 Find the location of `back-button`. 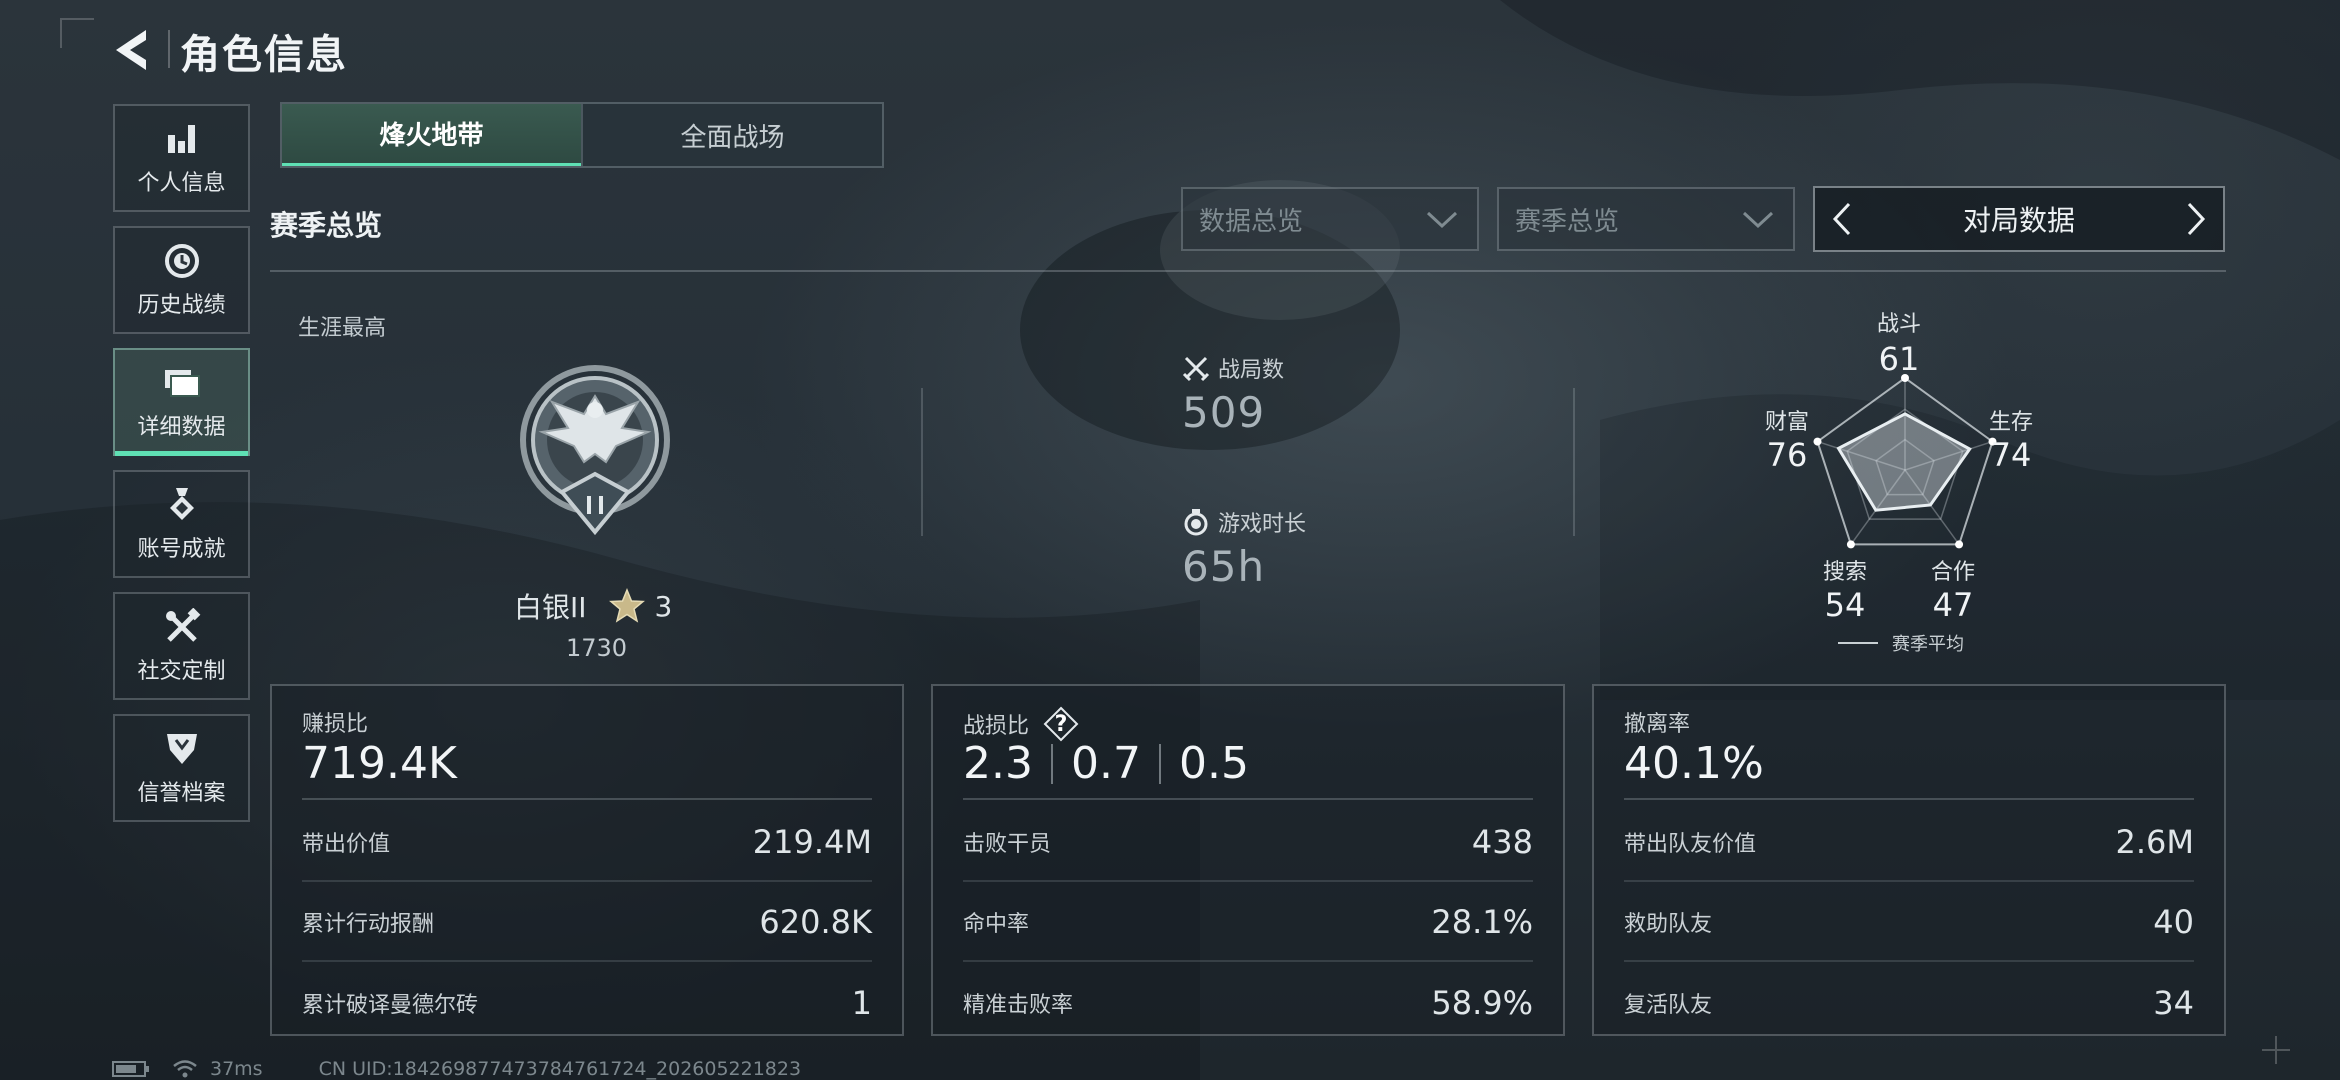

back-button is located at coordinates (133, 50).